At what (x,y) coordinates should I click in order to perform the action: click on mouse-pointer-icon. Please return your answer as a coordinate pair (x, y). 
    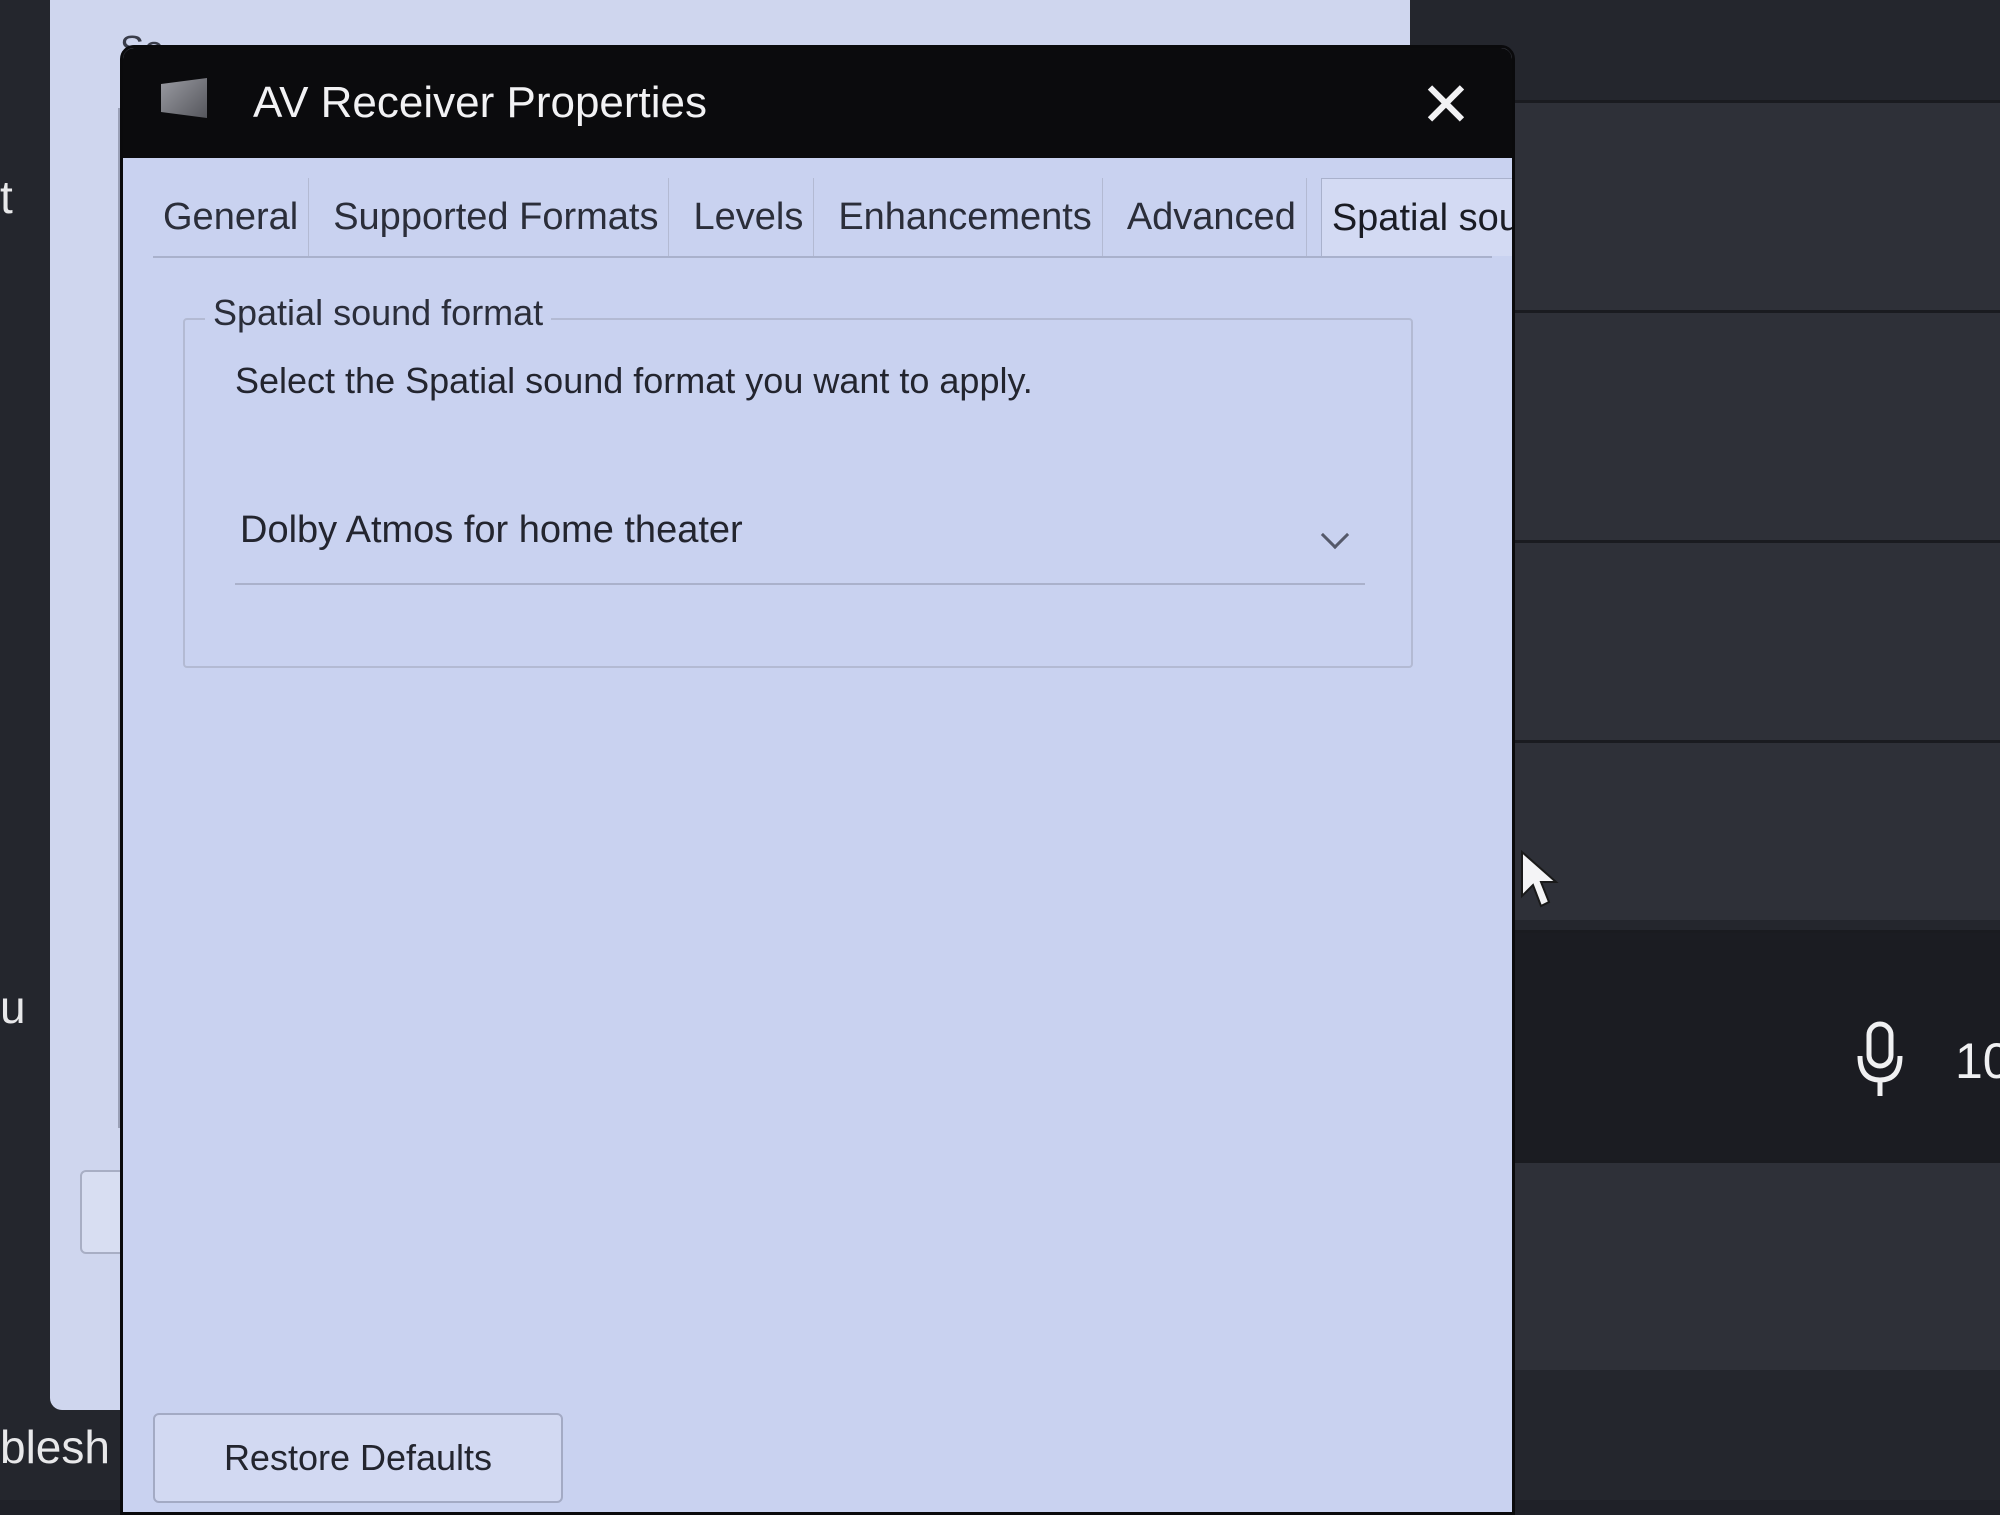
    Looking at the image, I should click on (1540, 879).